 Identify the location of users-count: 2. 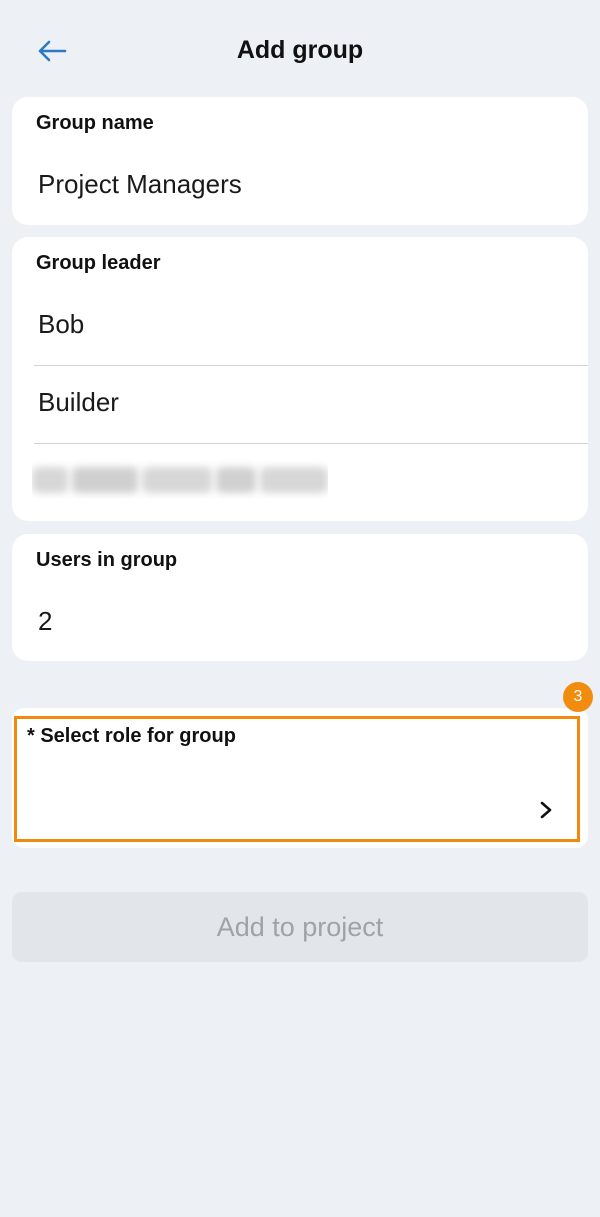
(45, 621).